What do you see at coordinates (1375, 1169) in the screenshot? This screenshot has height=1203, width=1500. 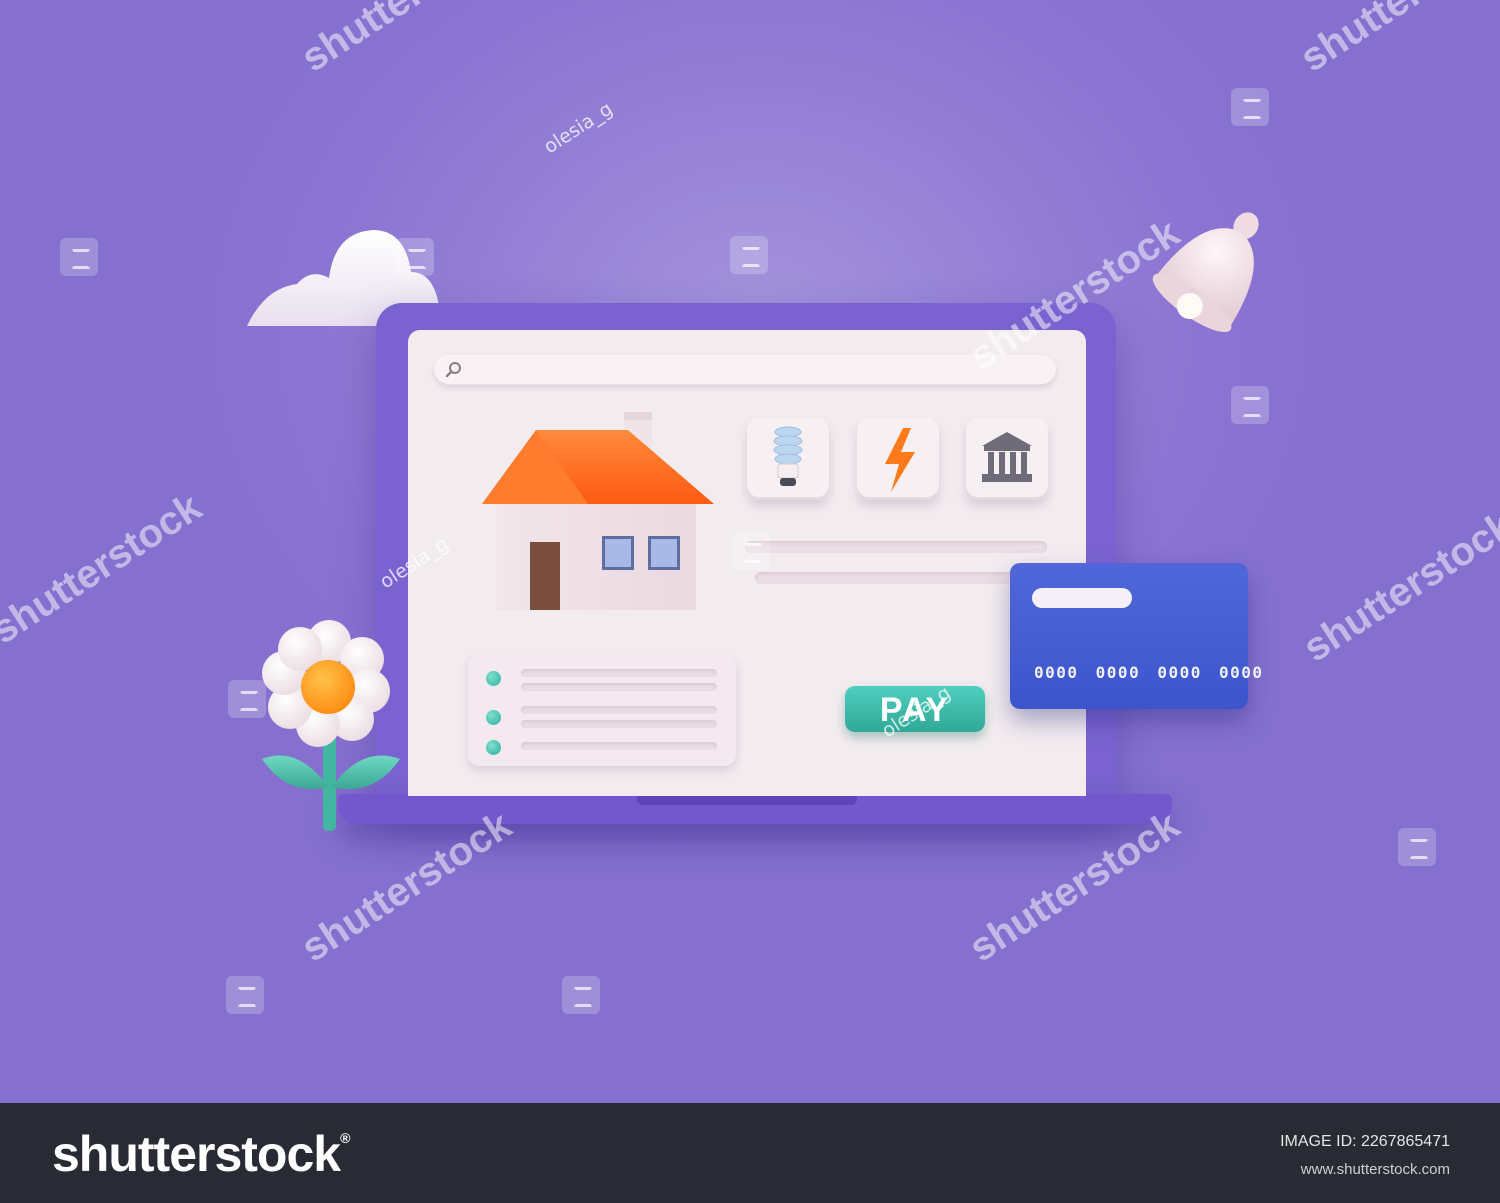 I see `footer-url: www.shutterstock.com` at bounding box center [1375, 1169].